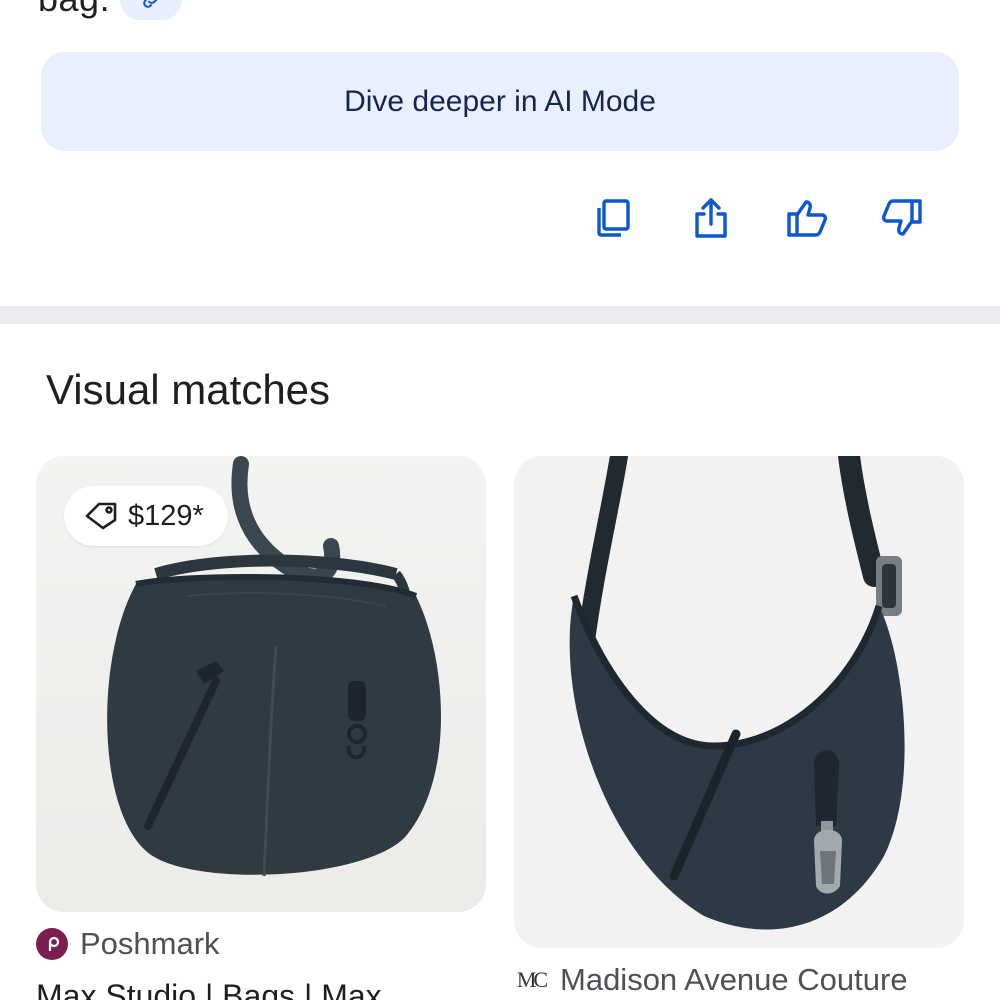  Describe the element at coordinates (209, 989) in the screenshot. I see `visual-match-title-1: Max Studio | Bags | Max` at that location.